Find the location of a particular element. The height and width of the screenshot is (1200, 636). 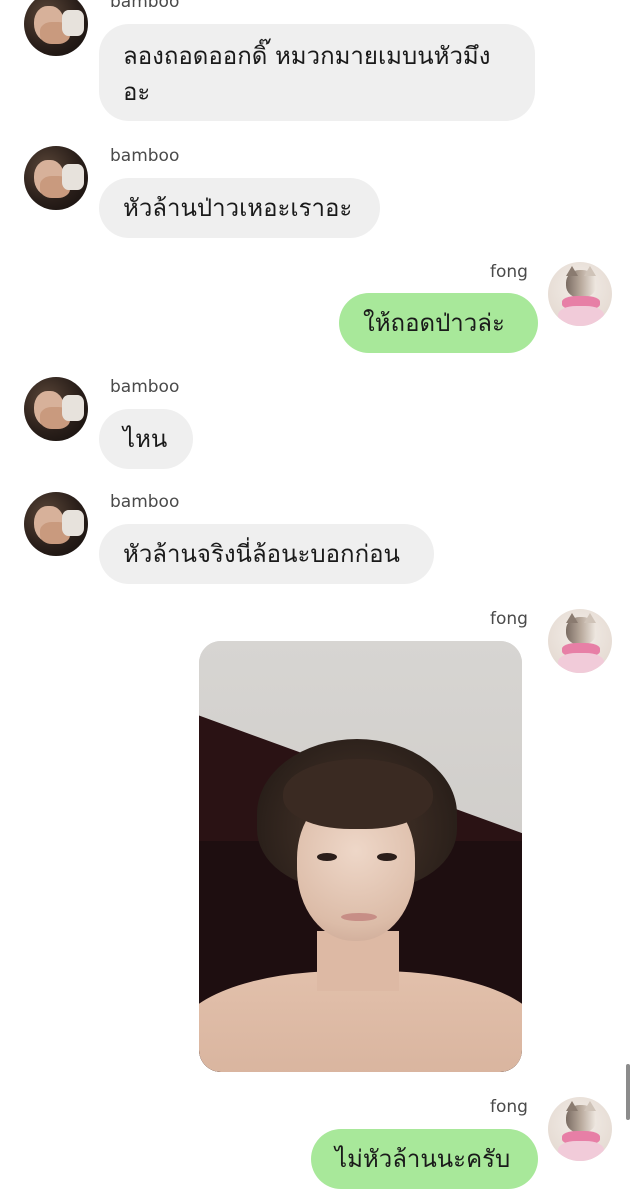

message-bubble: ไหน is located at coordinates (146, 439).